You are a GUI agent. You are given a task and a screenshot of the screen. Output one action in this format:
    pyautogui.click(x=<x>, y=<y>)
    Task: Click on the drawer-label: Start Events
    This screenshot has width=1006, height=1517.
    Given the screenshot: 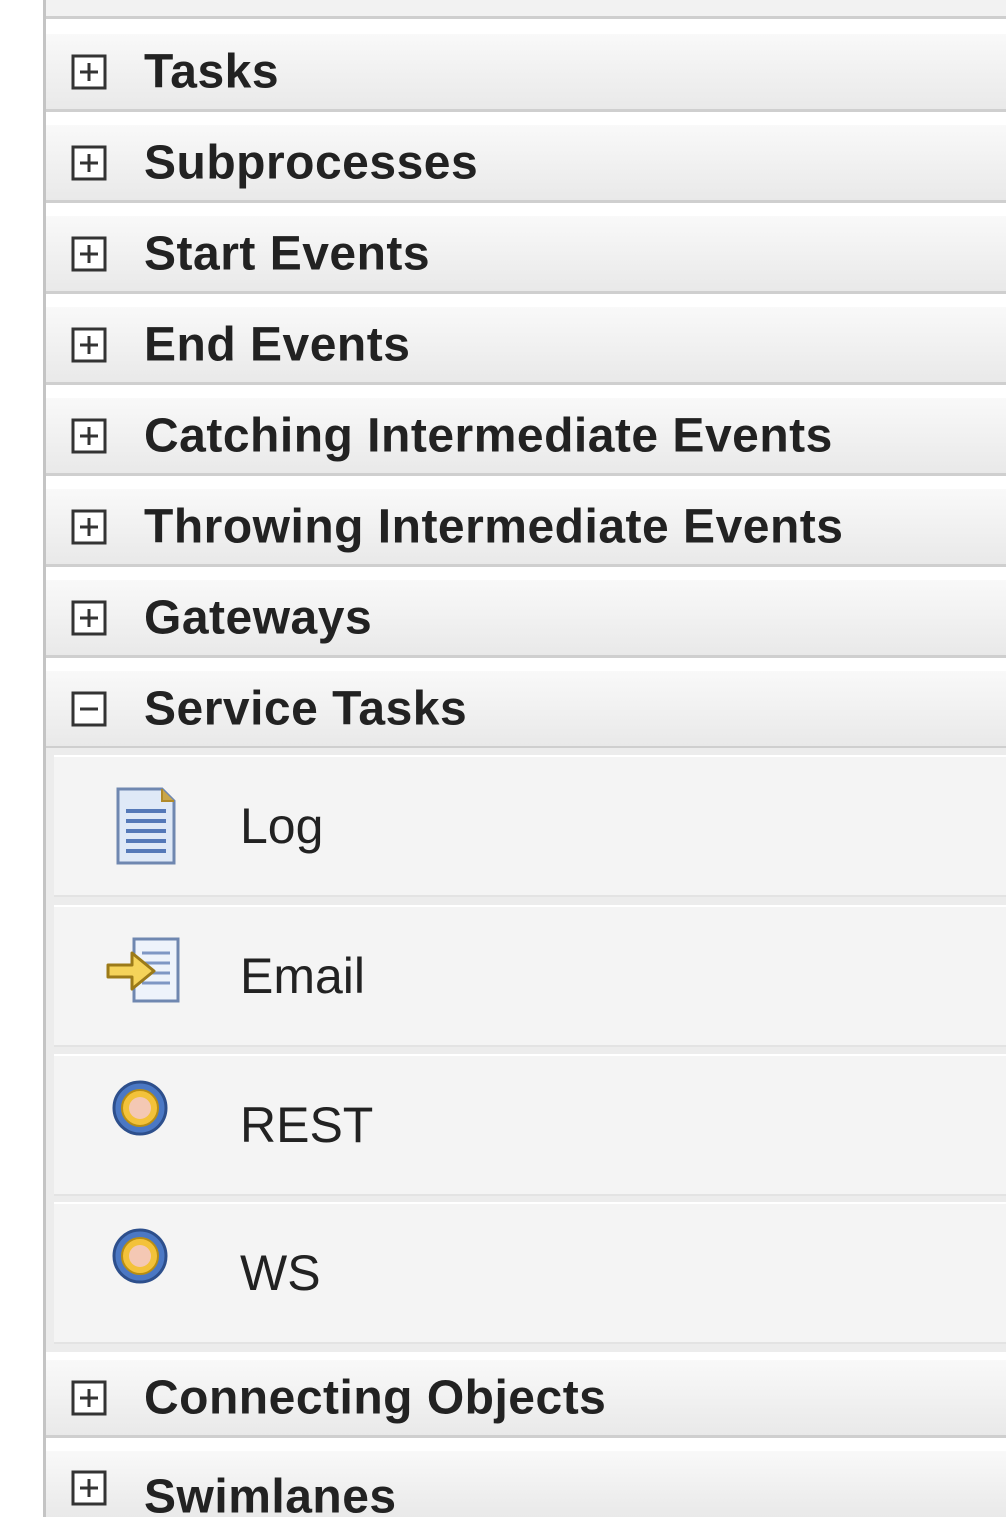 What is the action you would take?
    pyautogui.click(x=287, y=253)
    